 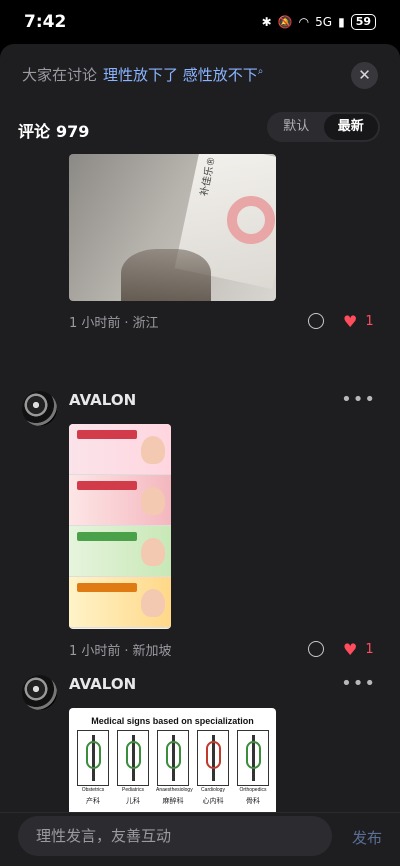 What do you see at coordinates (213, 790) in the screenshot?
I see `specialty-label: Cardiology` at bounding box center [213, 790].